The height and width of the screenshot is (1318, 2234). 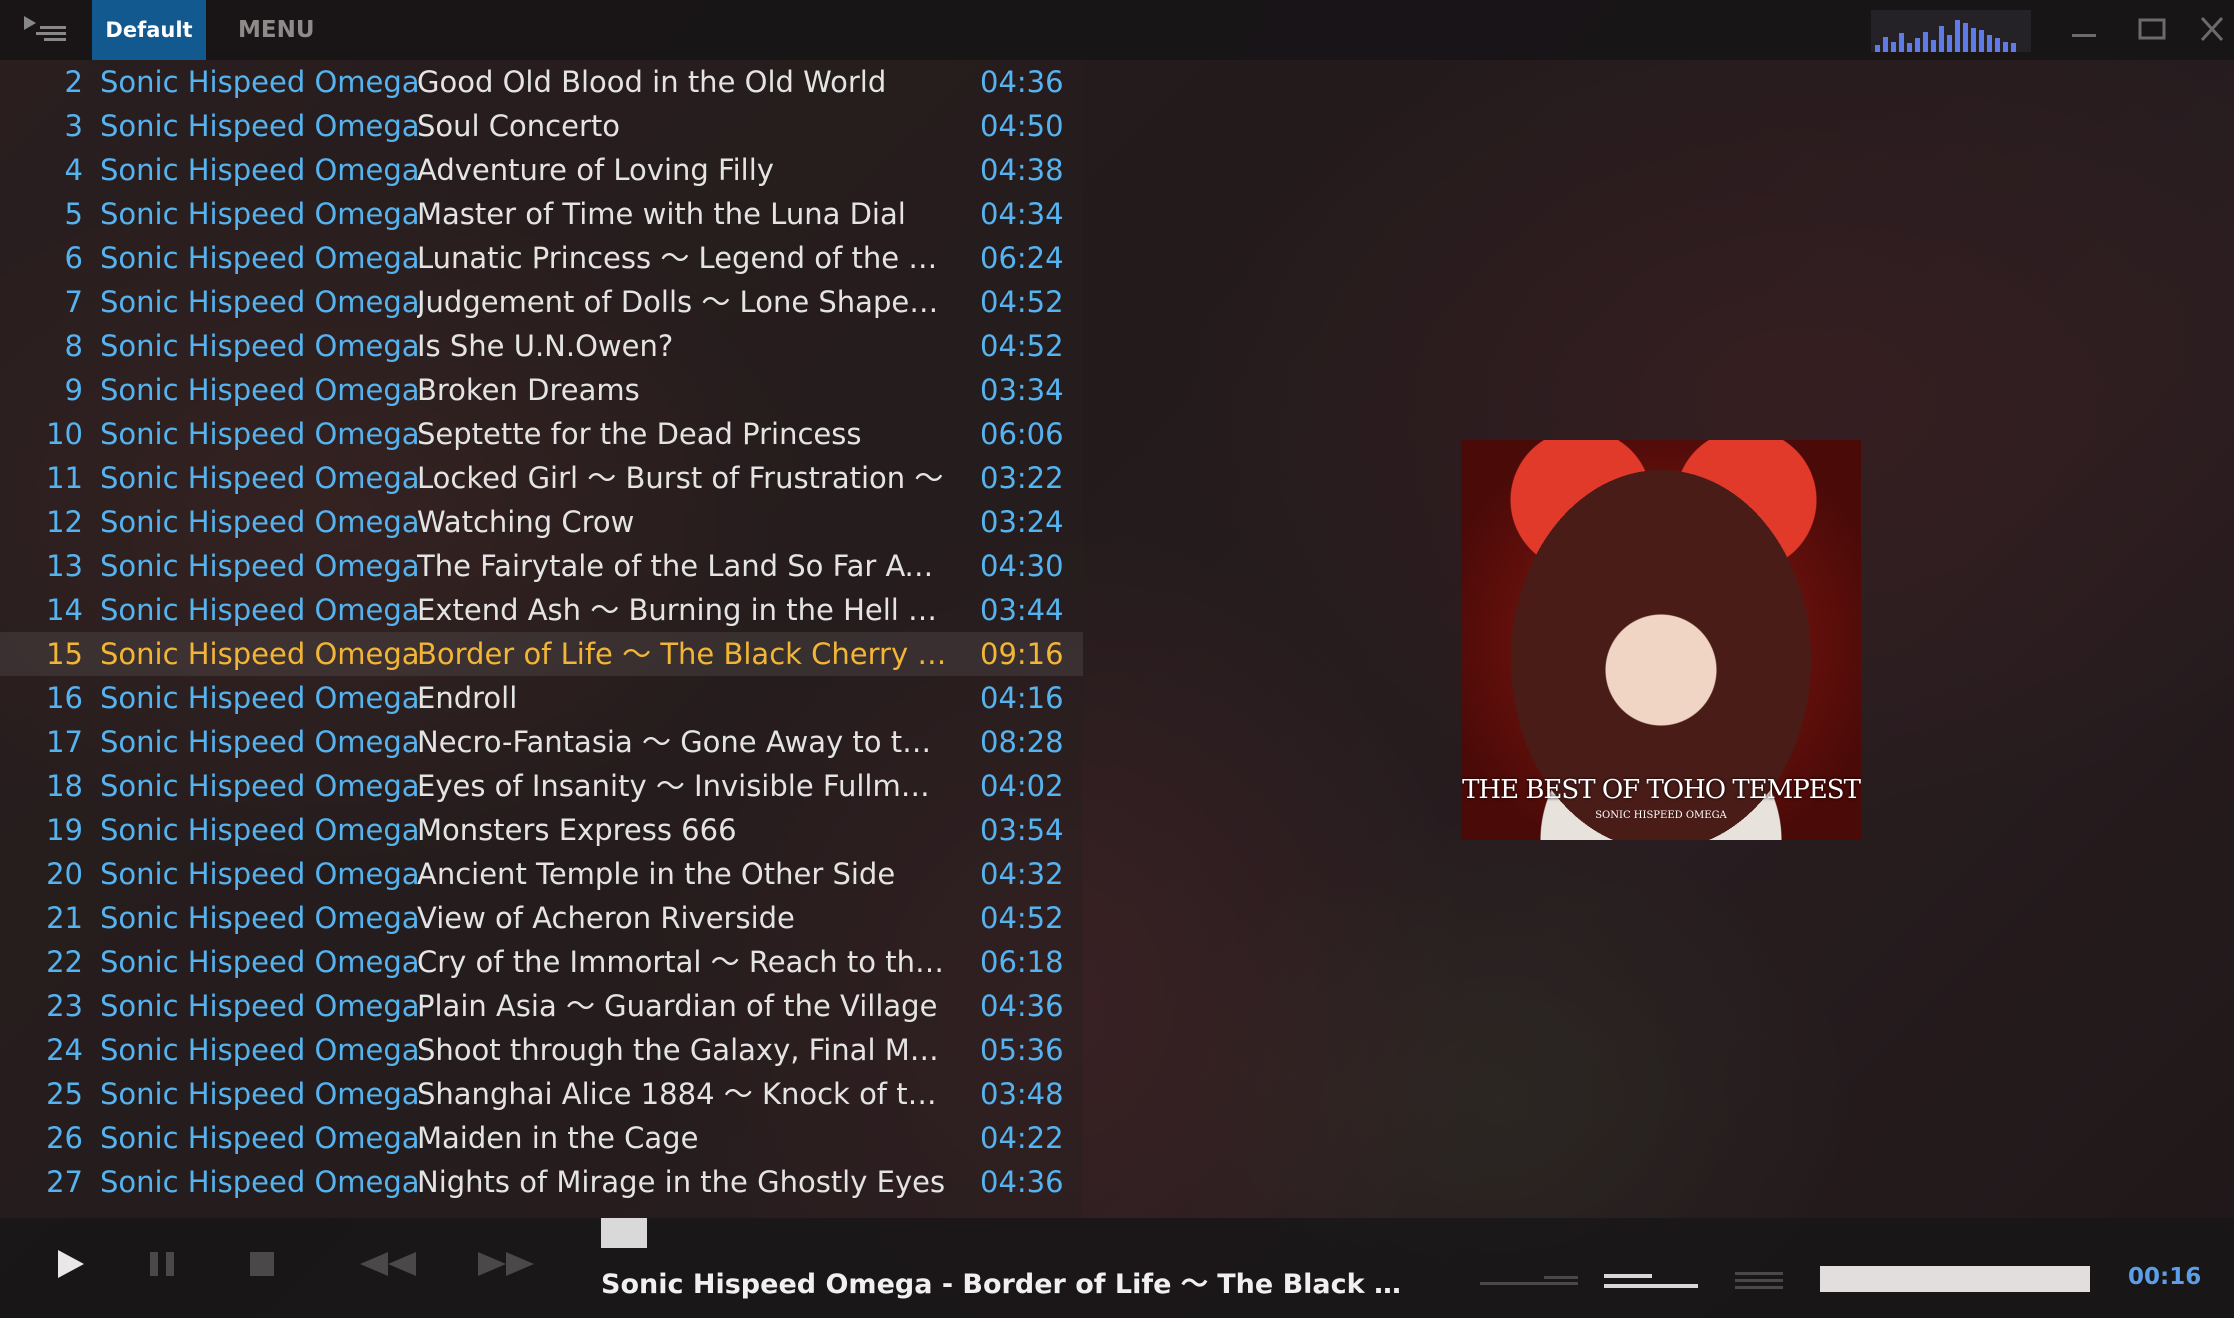 I want to click on seek-bar, so click(x=1955, y=1279).